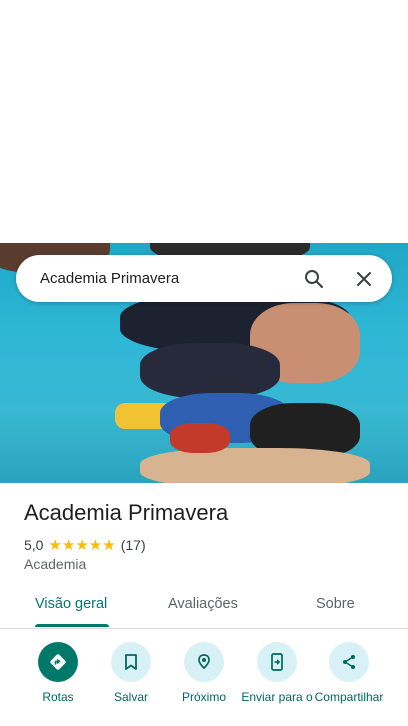 This screenshot has height=726, width=408. What do you see at coordinates (55, 564) in the screenshot?
I see `place-category: Academia` at bounding box center [55, 564].